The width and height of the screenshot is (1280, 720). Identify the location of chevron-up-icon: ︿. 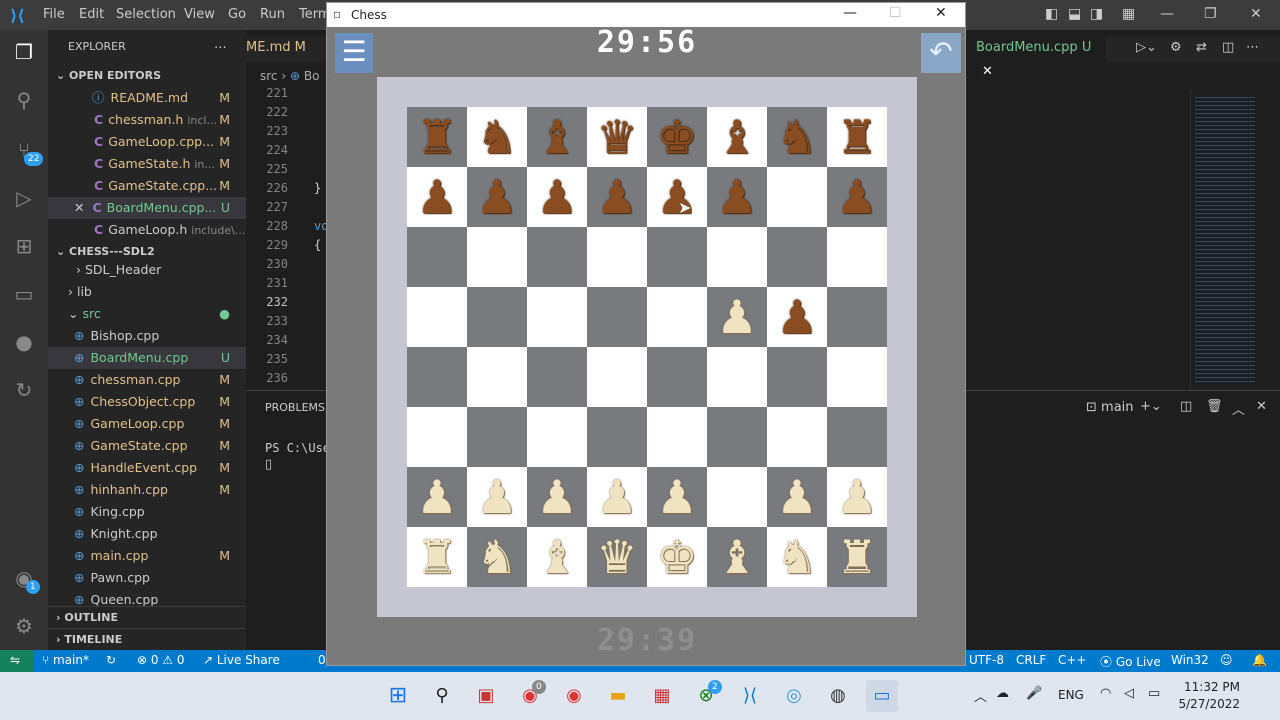
(980, 695).